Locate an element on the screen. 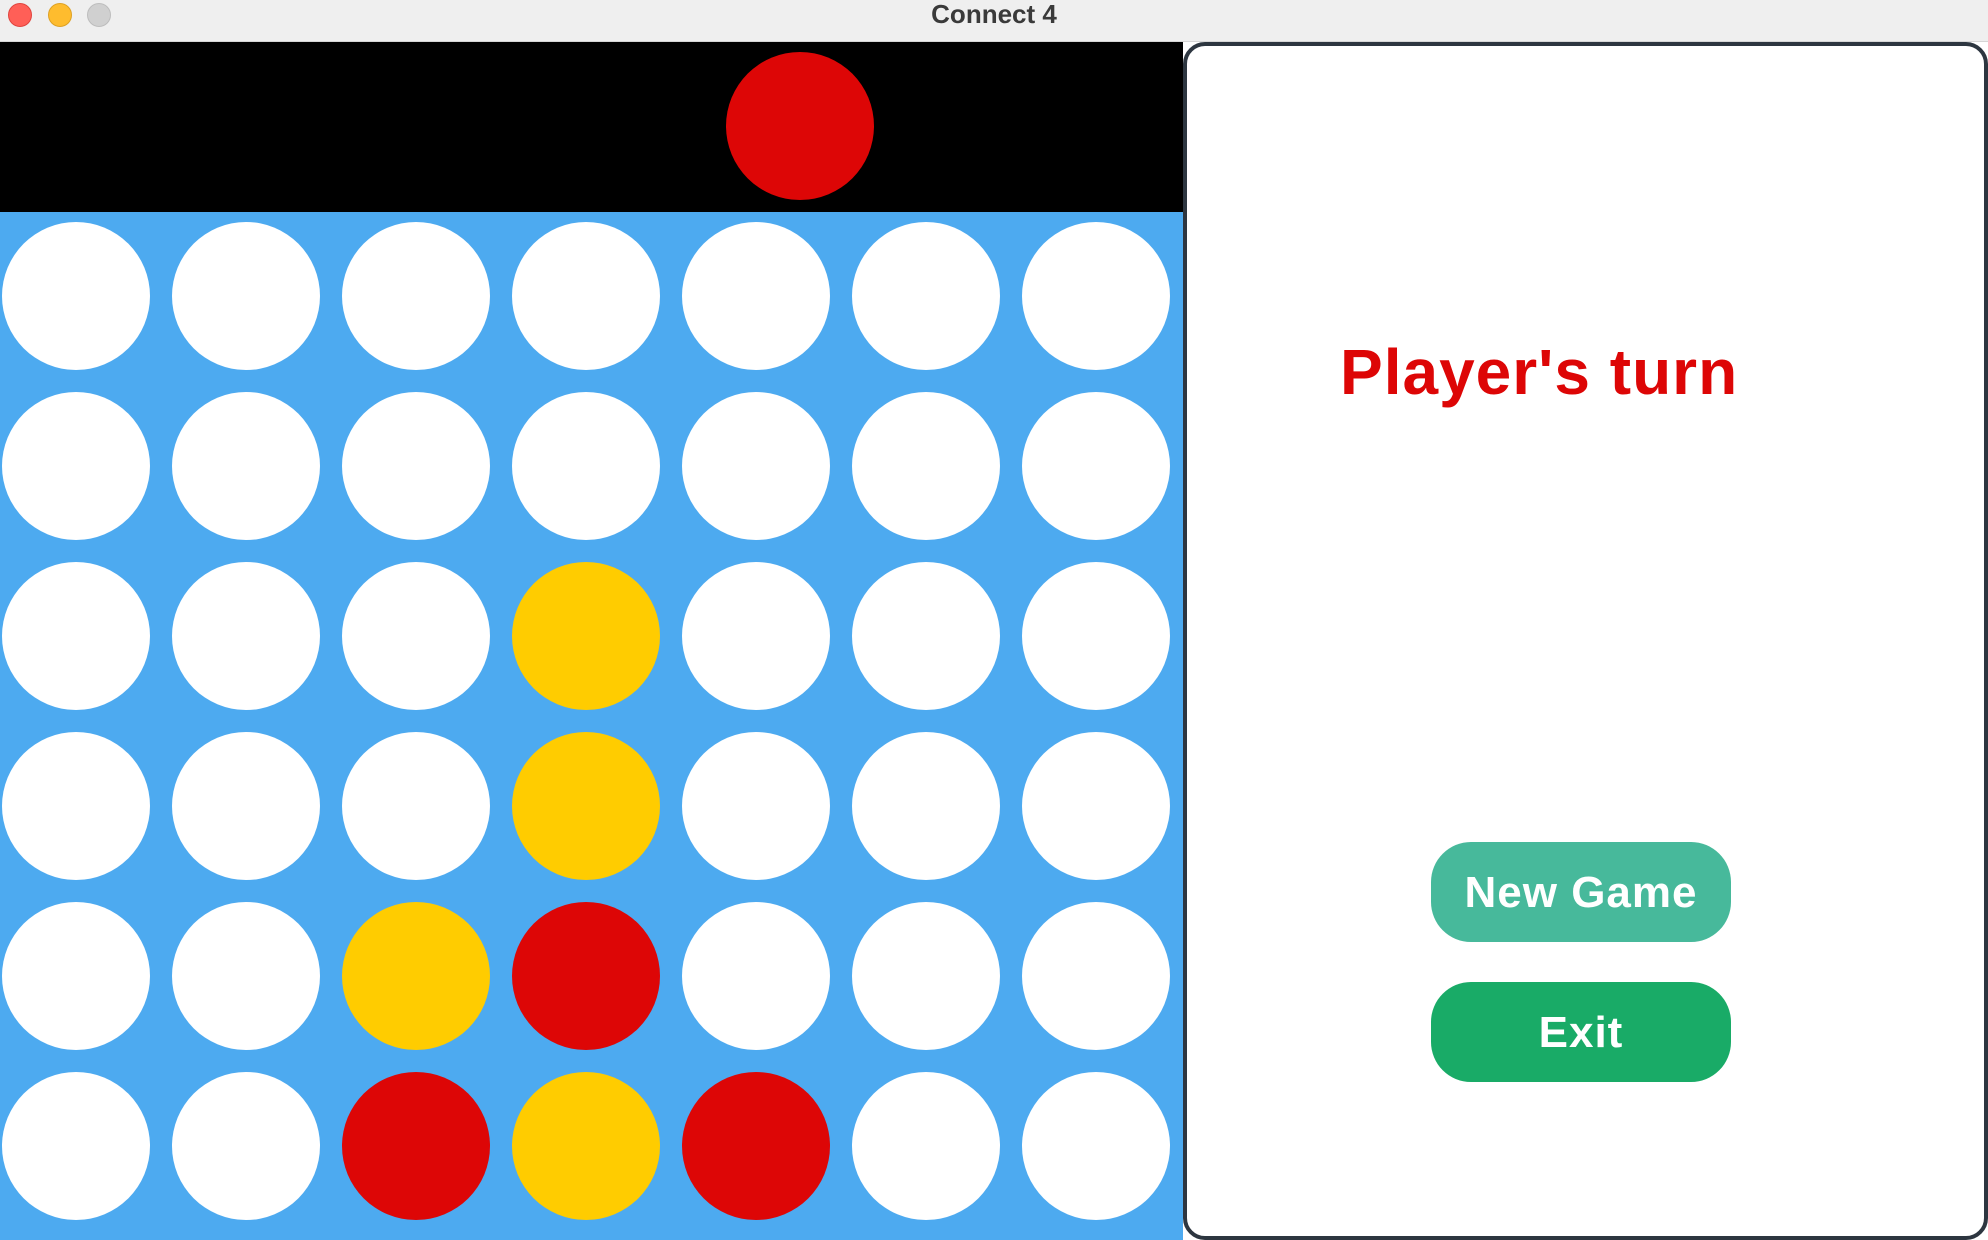  title-bar: Connect 4 is located at coordinates (994, 21).